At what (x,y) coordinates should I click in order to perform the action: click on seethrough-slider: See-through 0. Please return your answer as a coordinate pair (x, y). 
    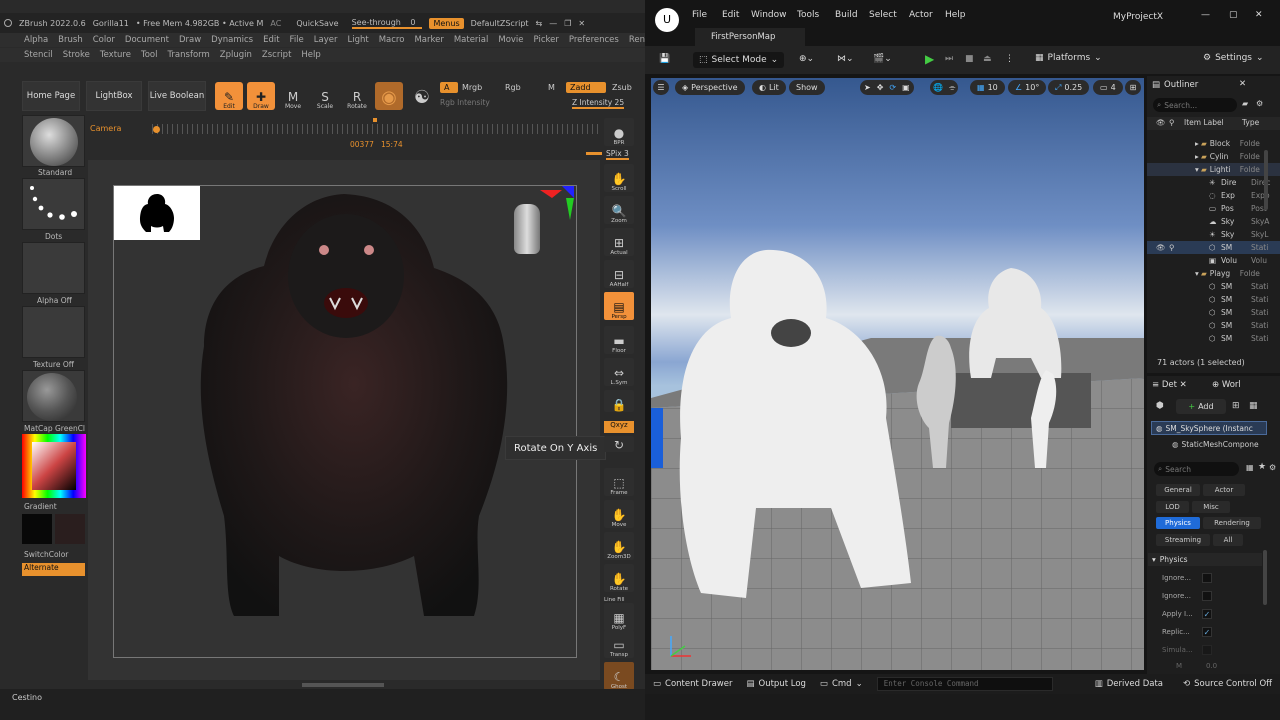
    Looking at the image, I should click on (387, 23).